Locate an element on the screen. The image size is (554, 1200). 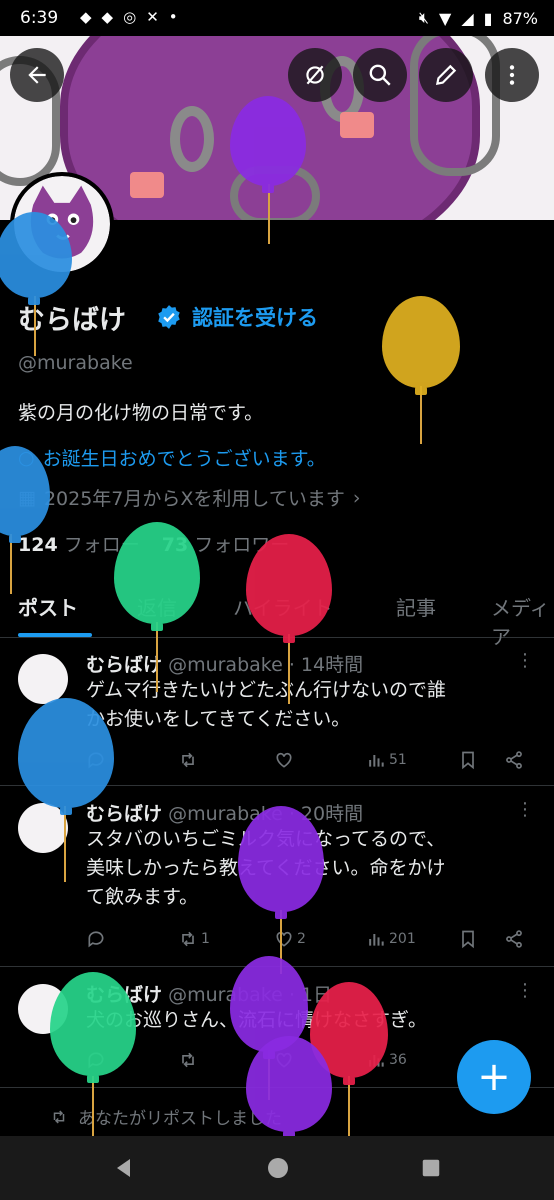
plus-icon: + is located at coordinates (494, 1077).